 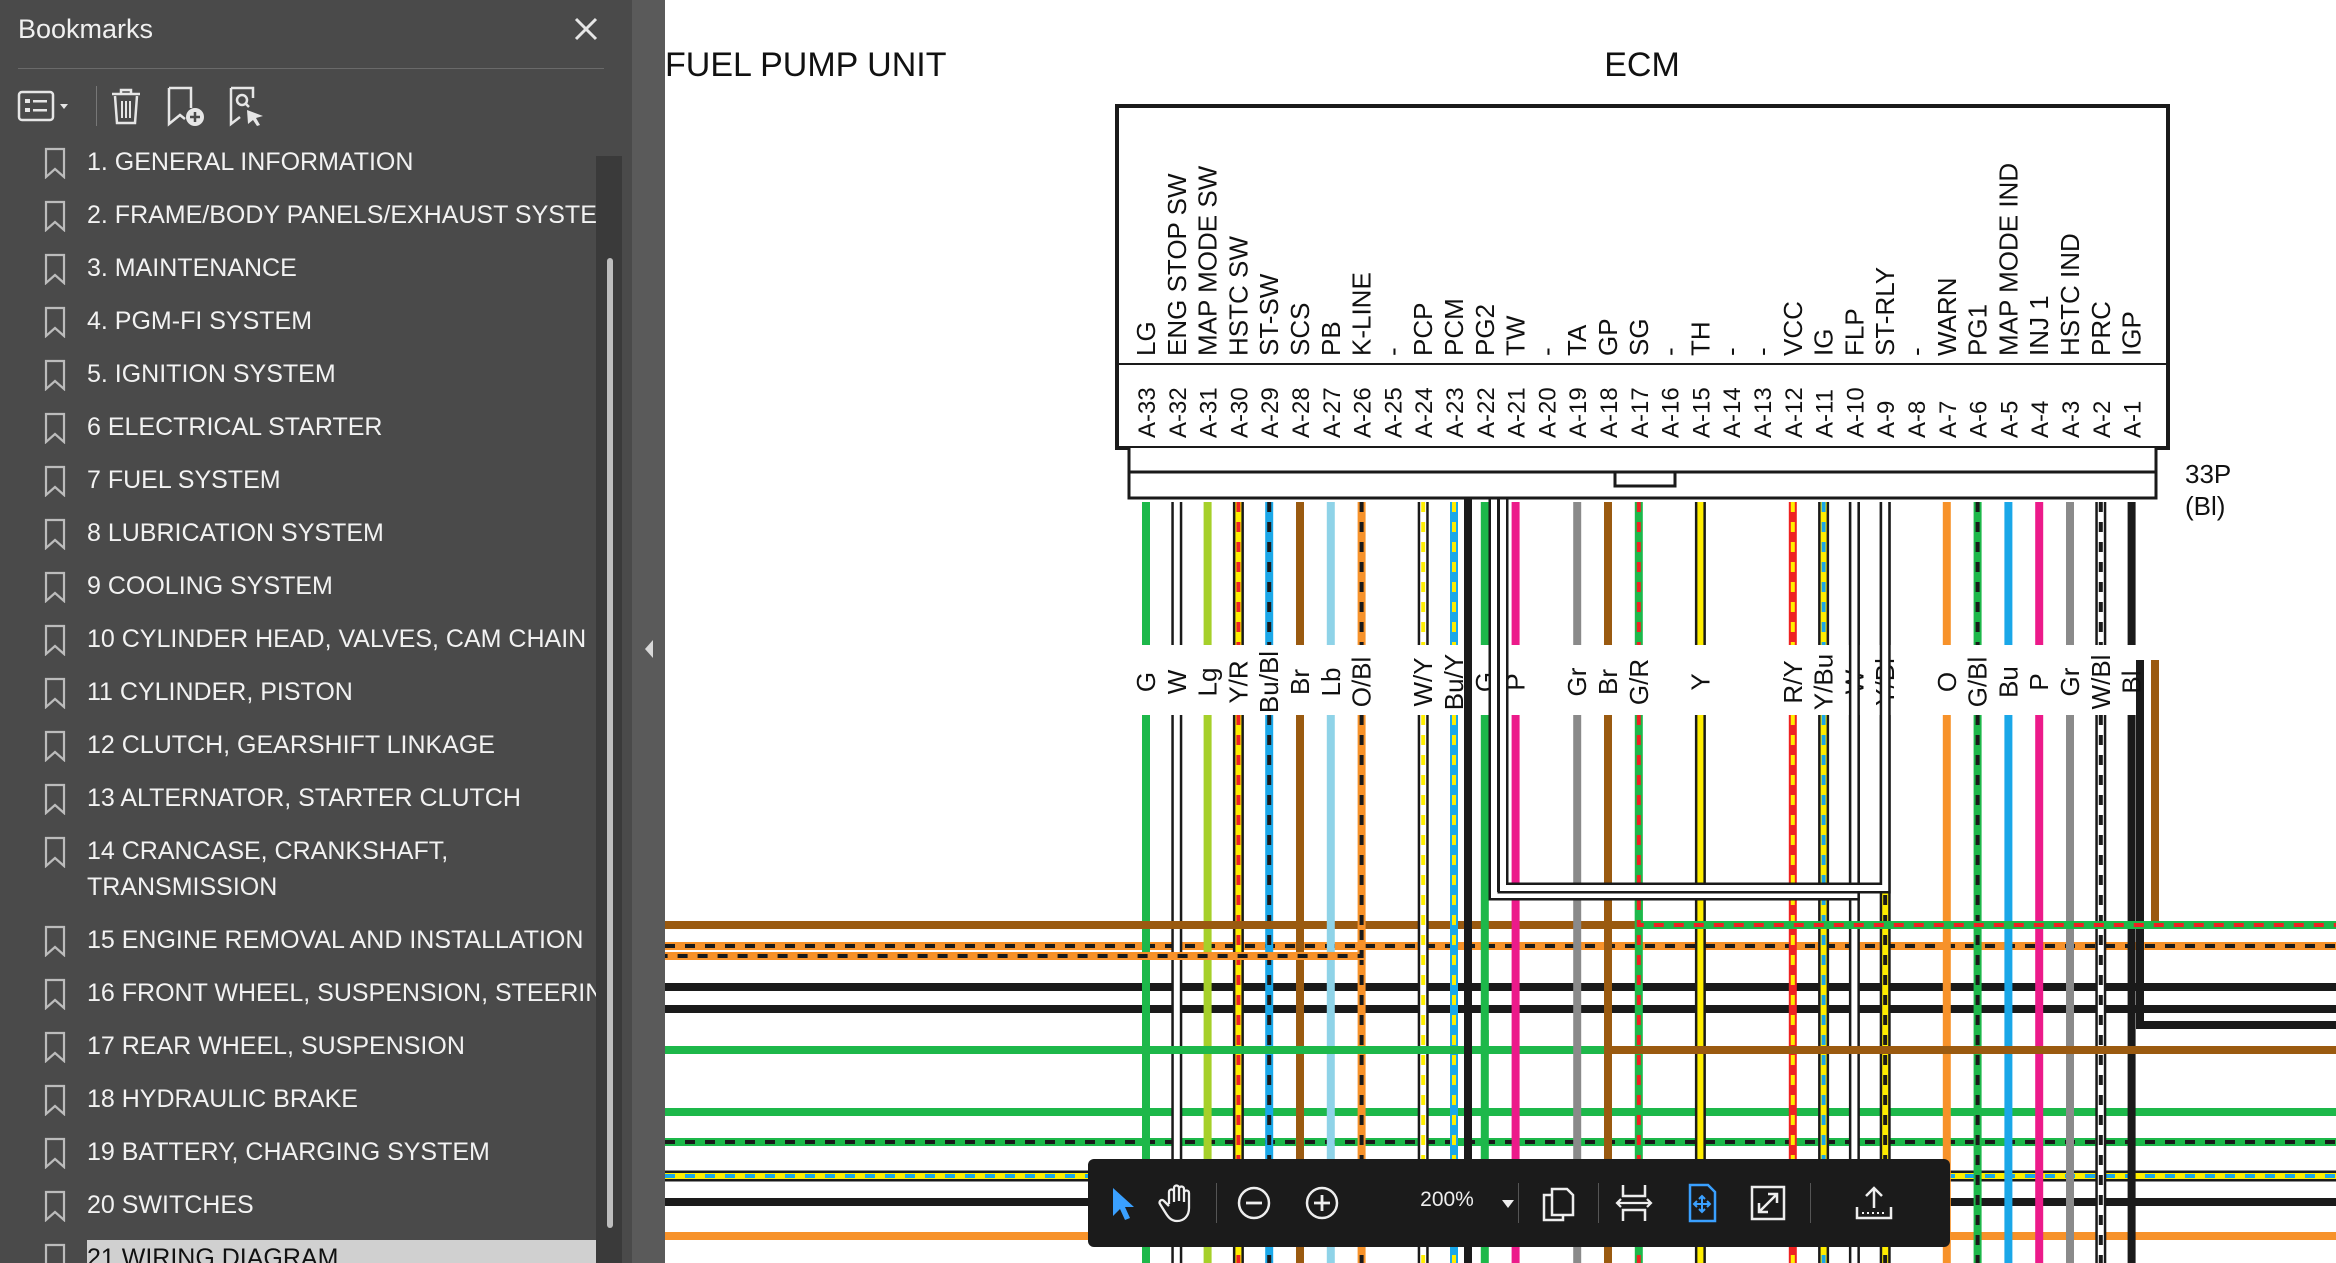 I want to click on zoom-out-button, so click(x=1254, y=1203).